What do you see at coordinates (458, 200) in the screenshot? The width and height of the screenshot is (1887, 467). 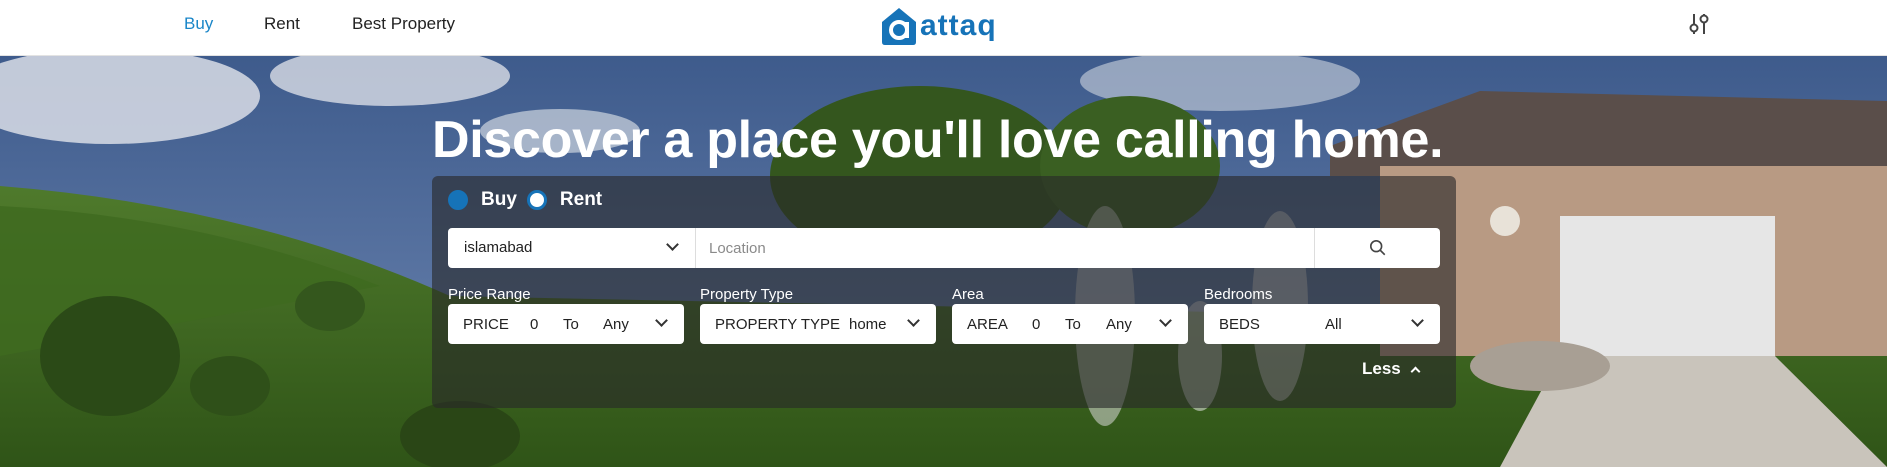 I see `buy-radio` at bounding box center [458, 200].